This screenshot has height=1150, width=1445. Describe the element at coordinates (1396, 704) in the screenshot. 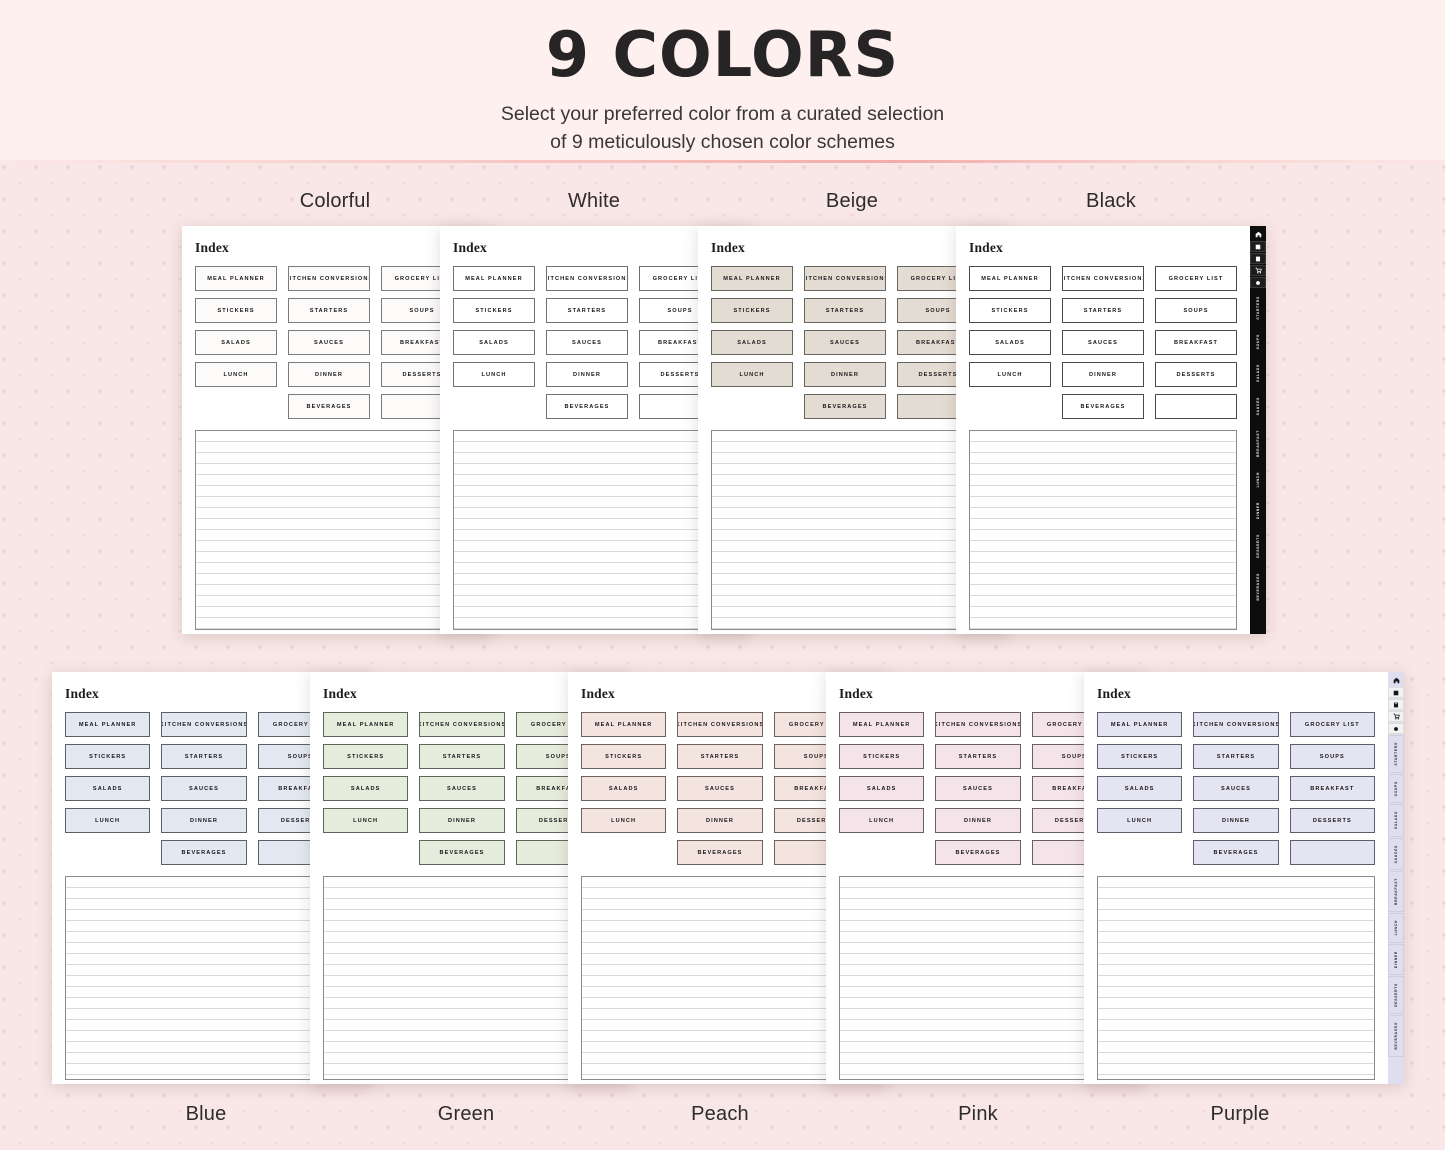

I see `notebook-icon` at that location.